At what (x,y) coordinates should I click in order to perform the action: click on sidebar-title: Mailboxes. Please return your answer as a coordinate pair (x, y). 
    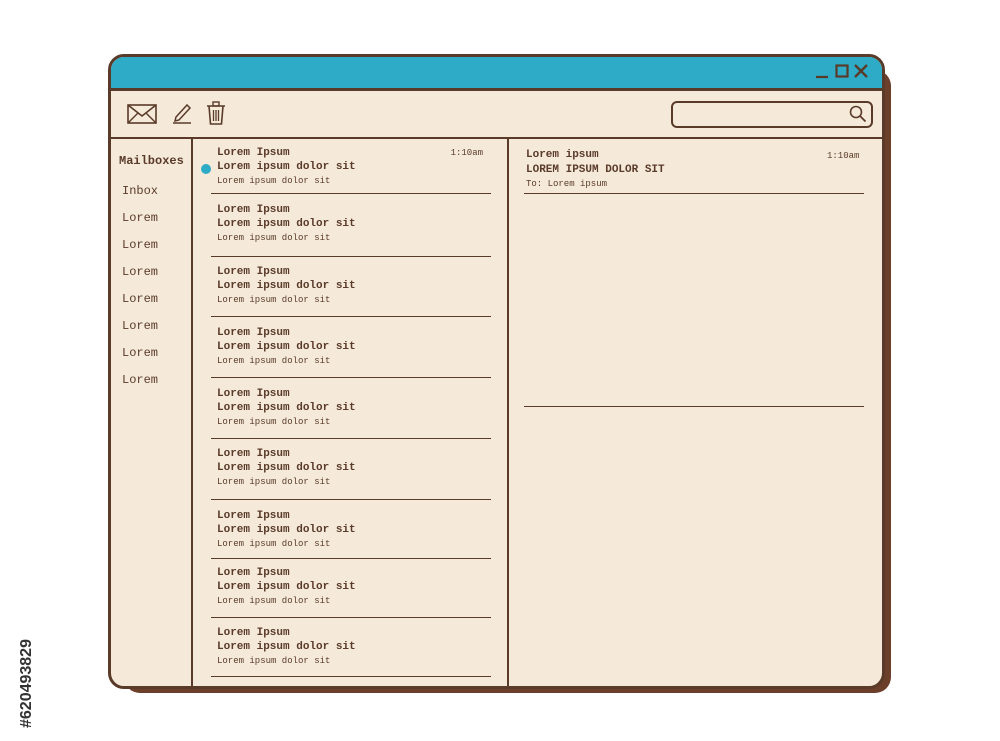
    Looking at the image, I should click on (151, 161).